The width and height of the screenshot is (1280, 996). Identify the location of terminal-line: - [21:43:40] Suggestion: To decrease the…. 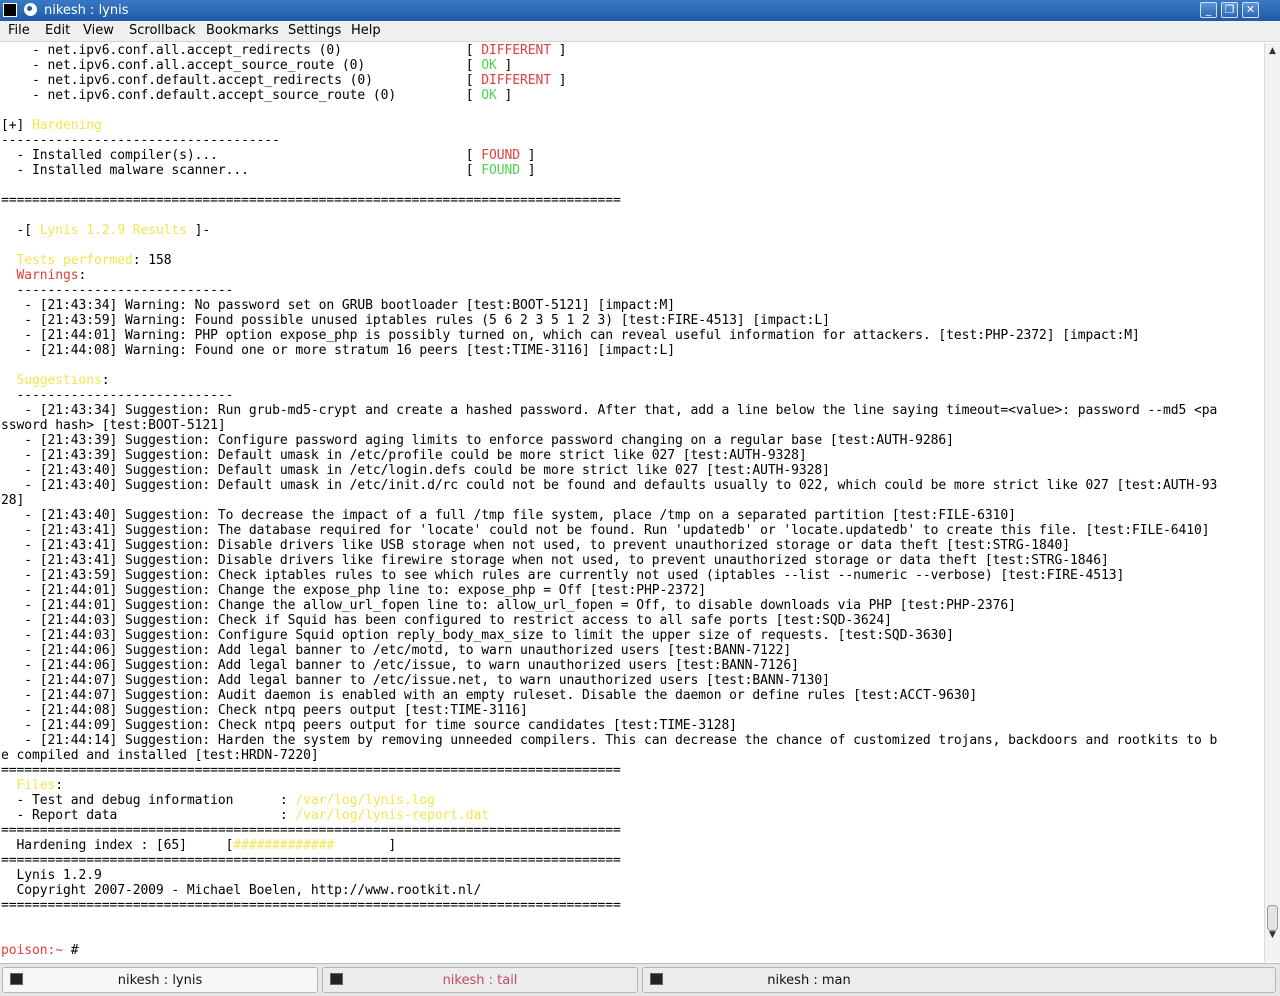
(508, 515).